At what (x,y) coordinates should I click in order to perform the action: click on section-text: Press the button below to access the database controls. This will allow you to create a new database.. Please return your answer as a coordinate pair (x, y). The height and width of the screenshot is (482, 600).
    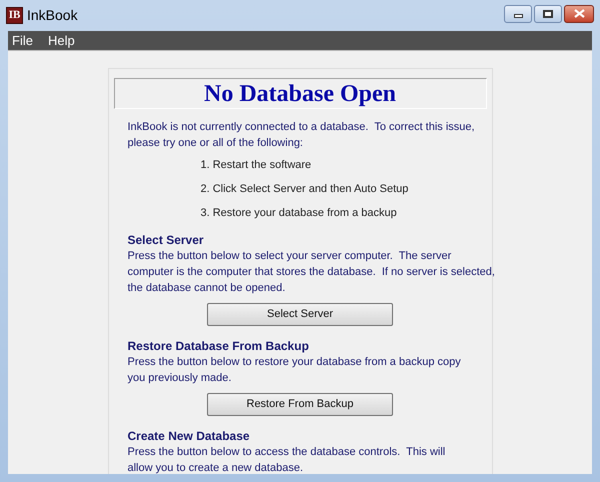
    Looking at the image, I should click on (287, 459).